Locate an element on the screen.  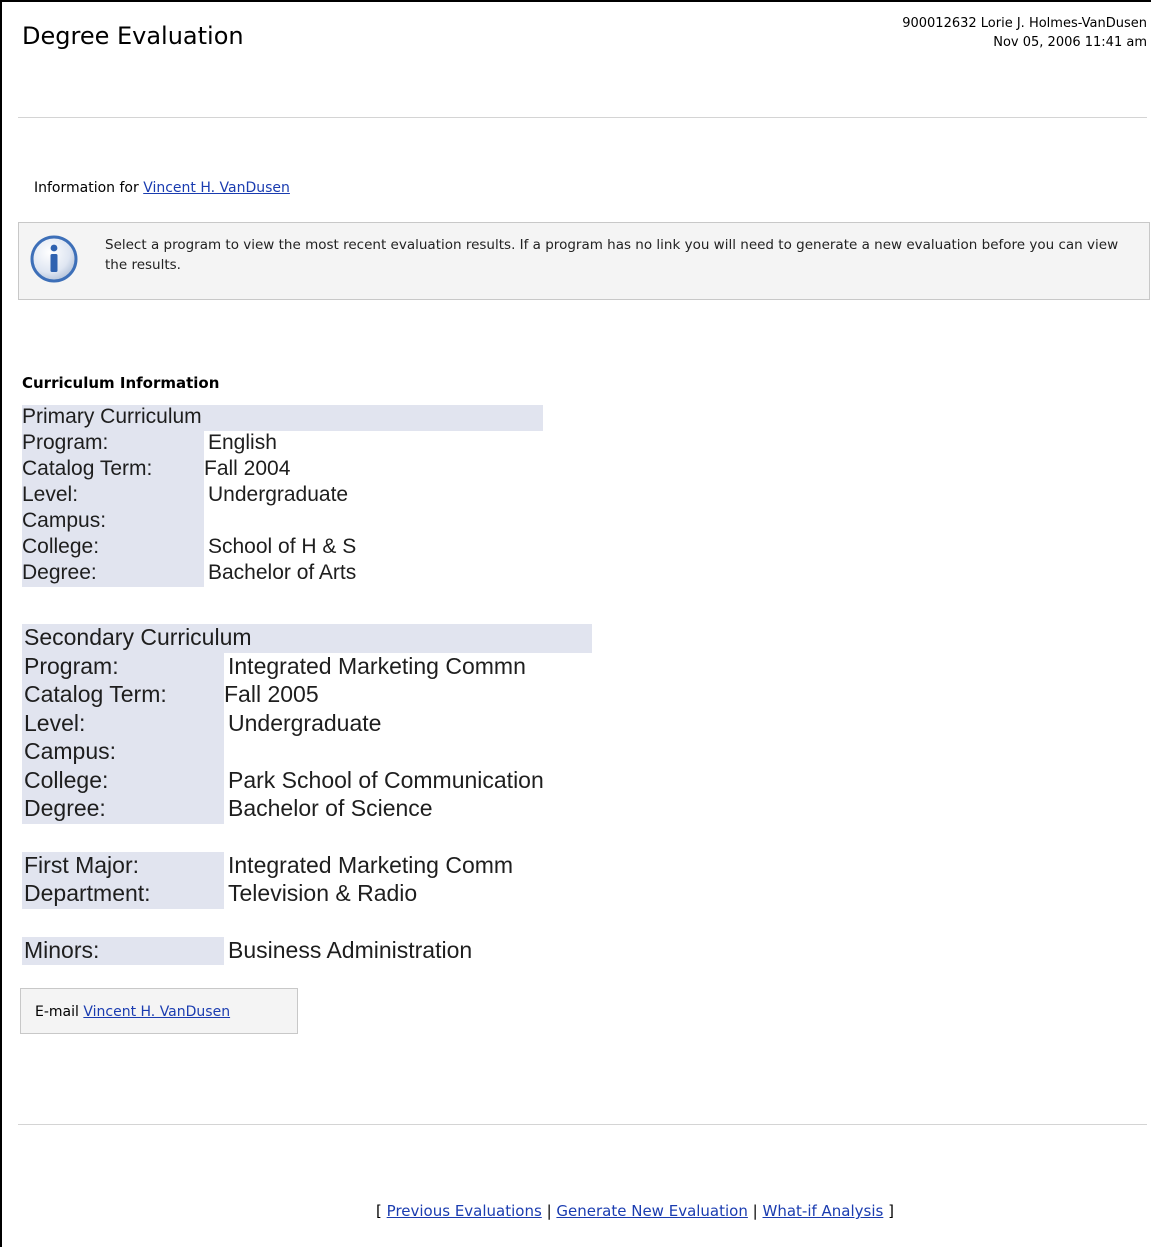
email-box: E-mail Vincent H. VanDusen is located at coordinates (159, 1011).